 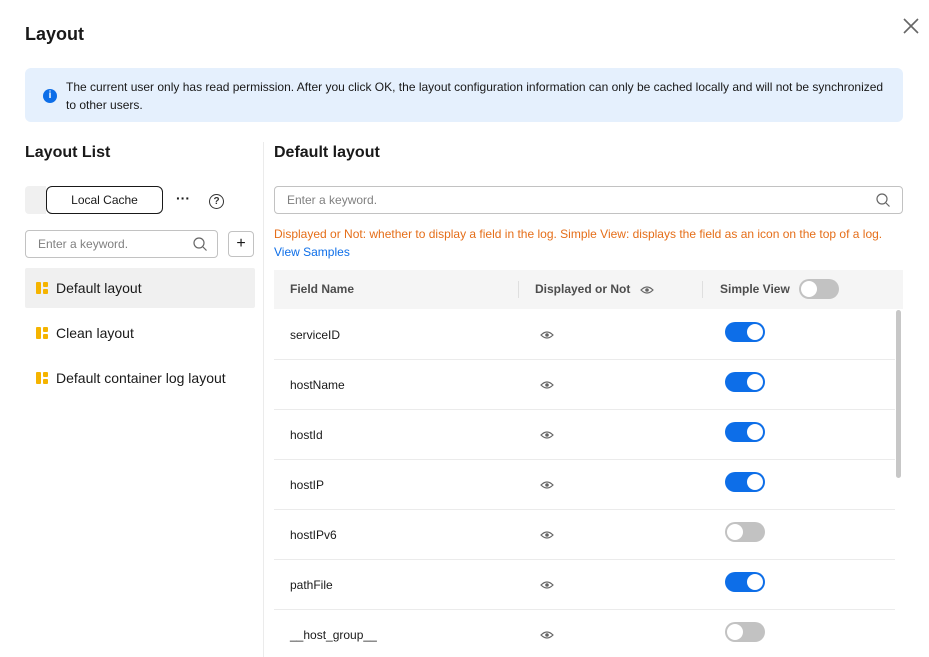 I want to click on layout-search-input, so click(x=113, y=244).